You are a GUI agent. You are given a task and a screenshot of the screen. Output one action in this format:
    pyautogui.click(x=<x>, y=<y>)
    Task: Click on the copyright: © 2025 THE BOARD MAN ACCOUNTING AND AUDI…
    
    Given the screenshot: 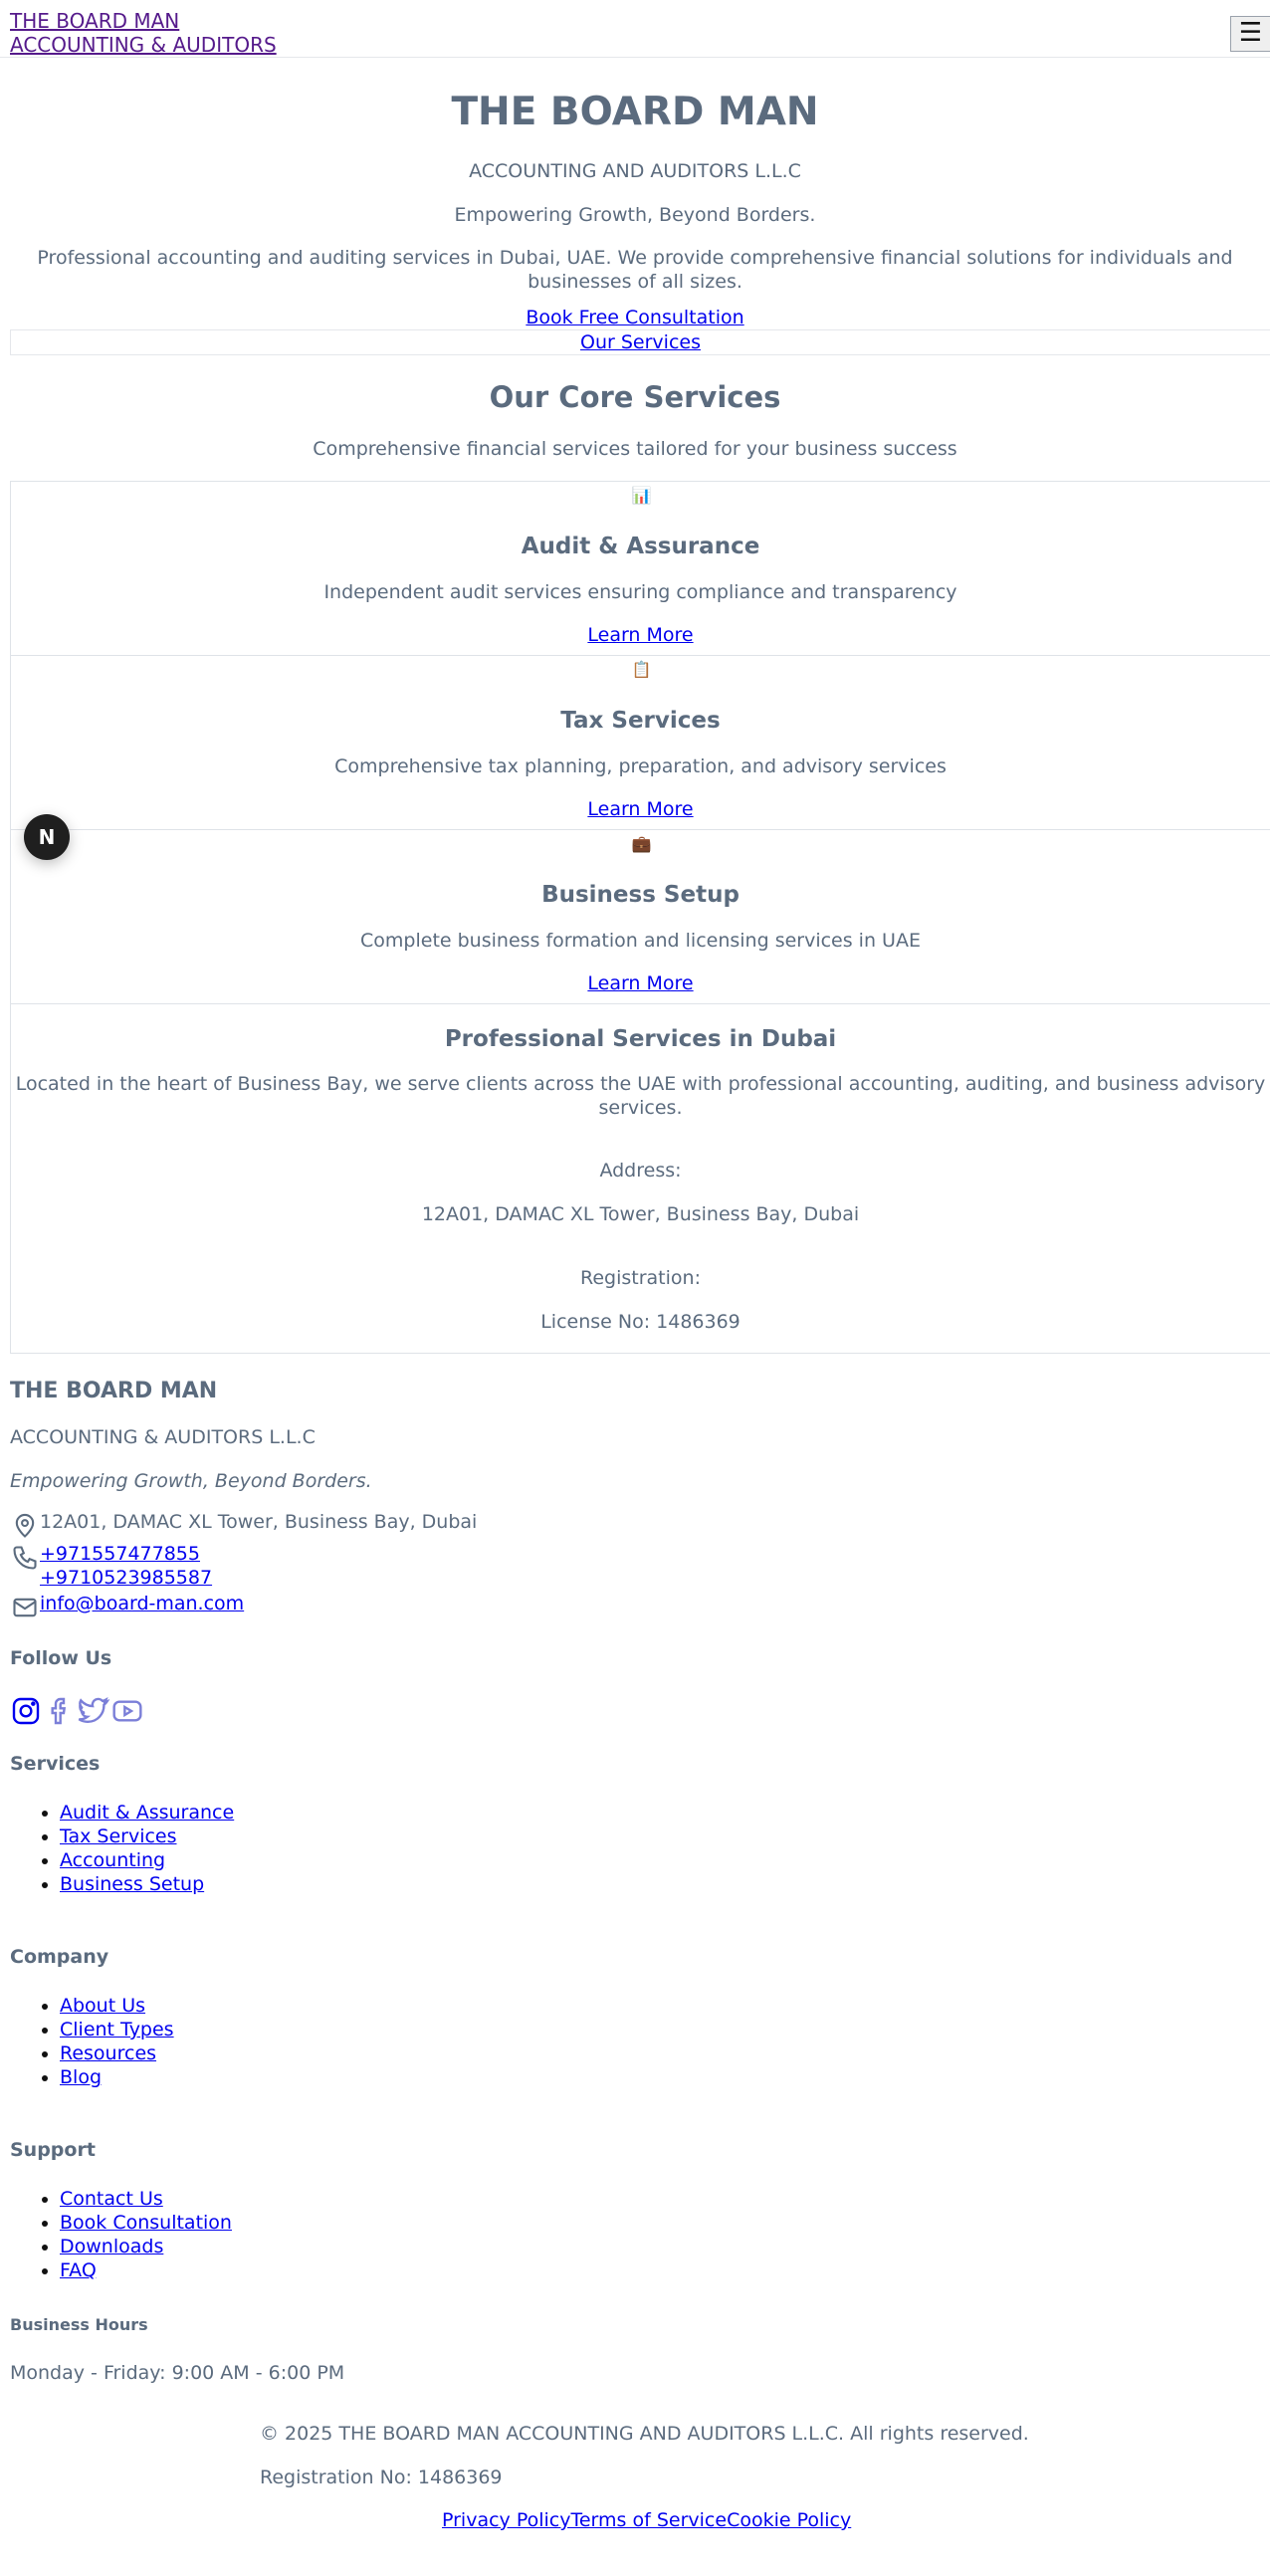 What is the action you would take?
    pyautogui.click(x=644, y=2434)
    